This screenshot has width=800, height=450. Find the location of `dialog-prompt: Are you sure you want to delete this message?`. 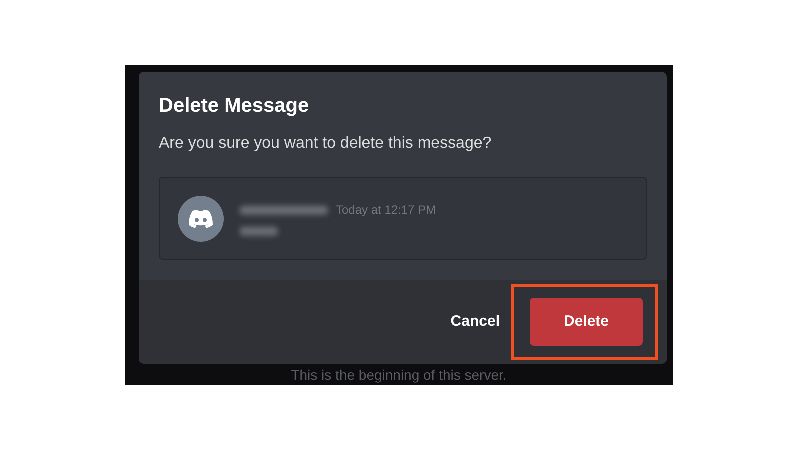

dialog-prompt: Are you sure you want to delete this message? is located at coordinates (326, 144).